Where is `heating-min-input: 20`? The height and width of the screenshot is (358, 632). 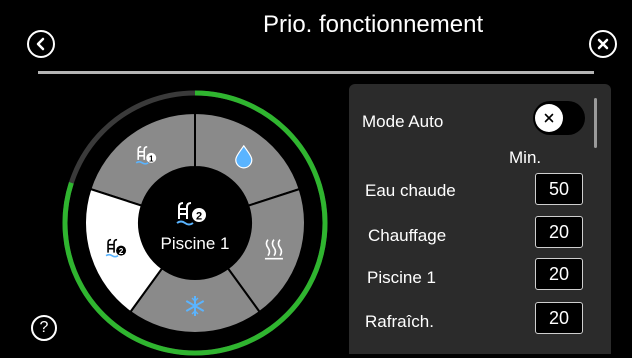 heating-min-input: 20 is located at coordinates (559, 232).